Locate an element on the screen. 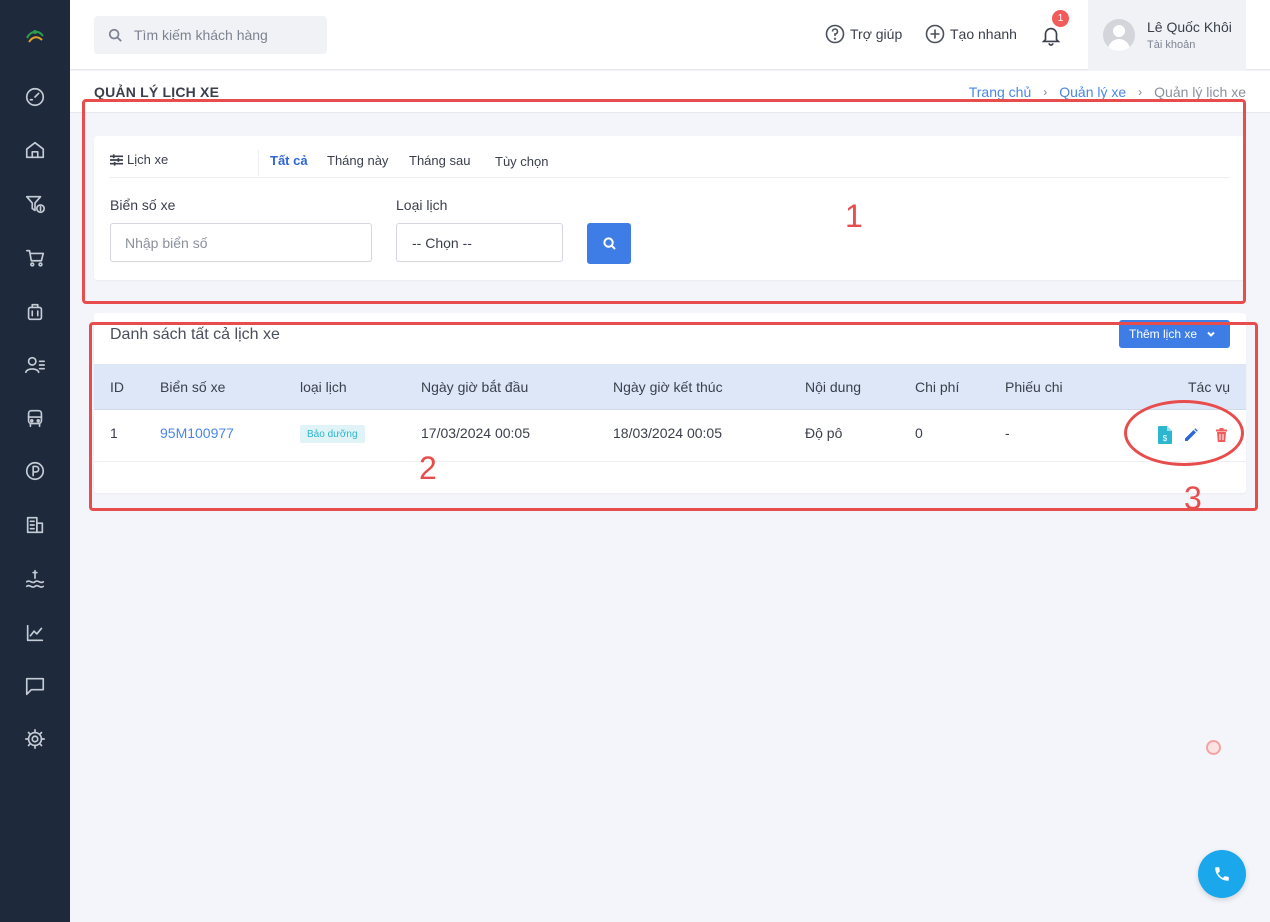 The height and width of the screenshot is (922, 1270). customer-search is located at coordinates (210, 35).